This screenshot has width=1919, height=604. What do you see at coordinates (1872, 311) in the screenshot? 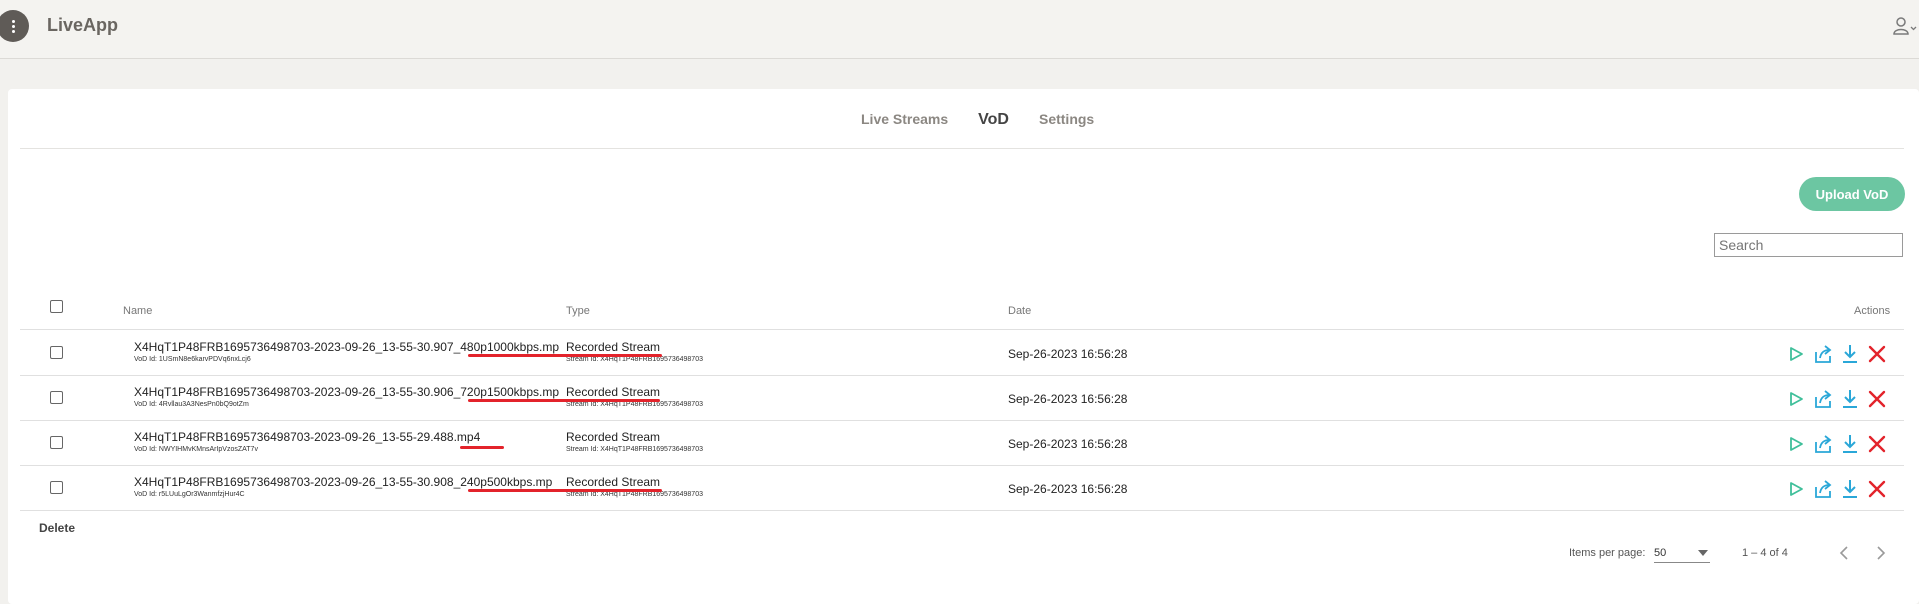
I see `column-header-actions: Actions` at bounding box center [1872, 311].